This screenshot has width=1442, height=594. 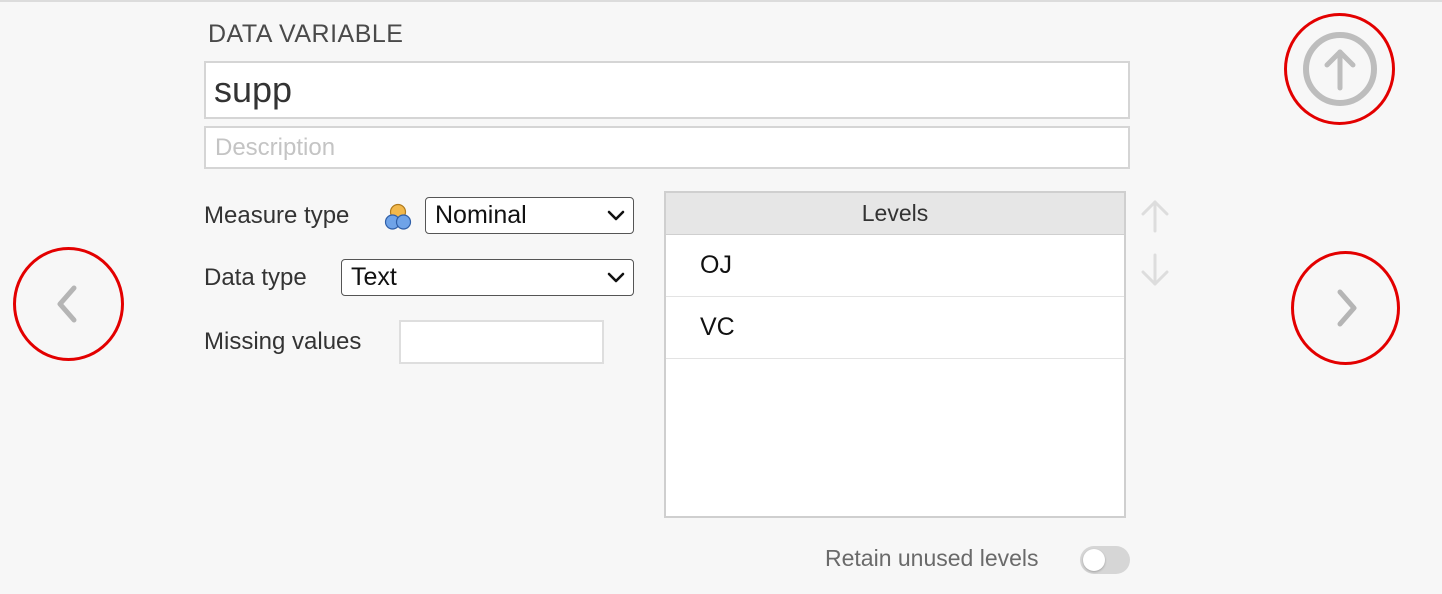 What do you see at coordinates (481, 215) in the screenshot?
I see `measure-type-value: Nominal` at bounding box center [481, 215].